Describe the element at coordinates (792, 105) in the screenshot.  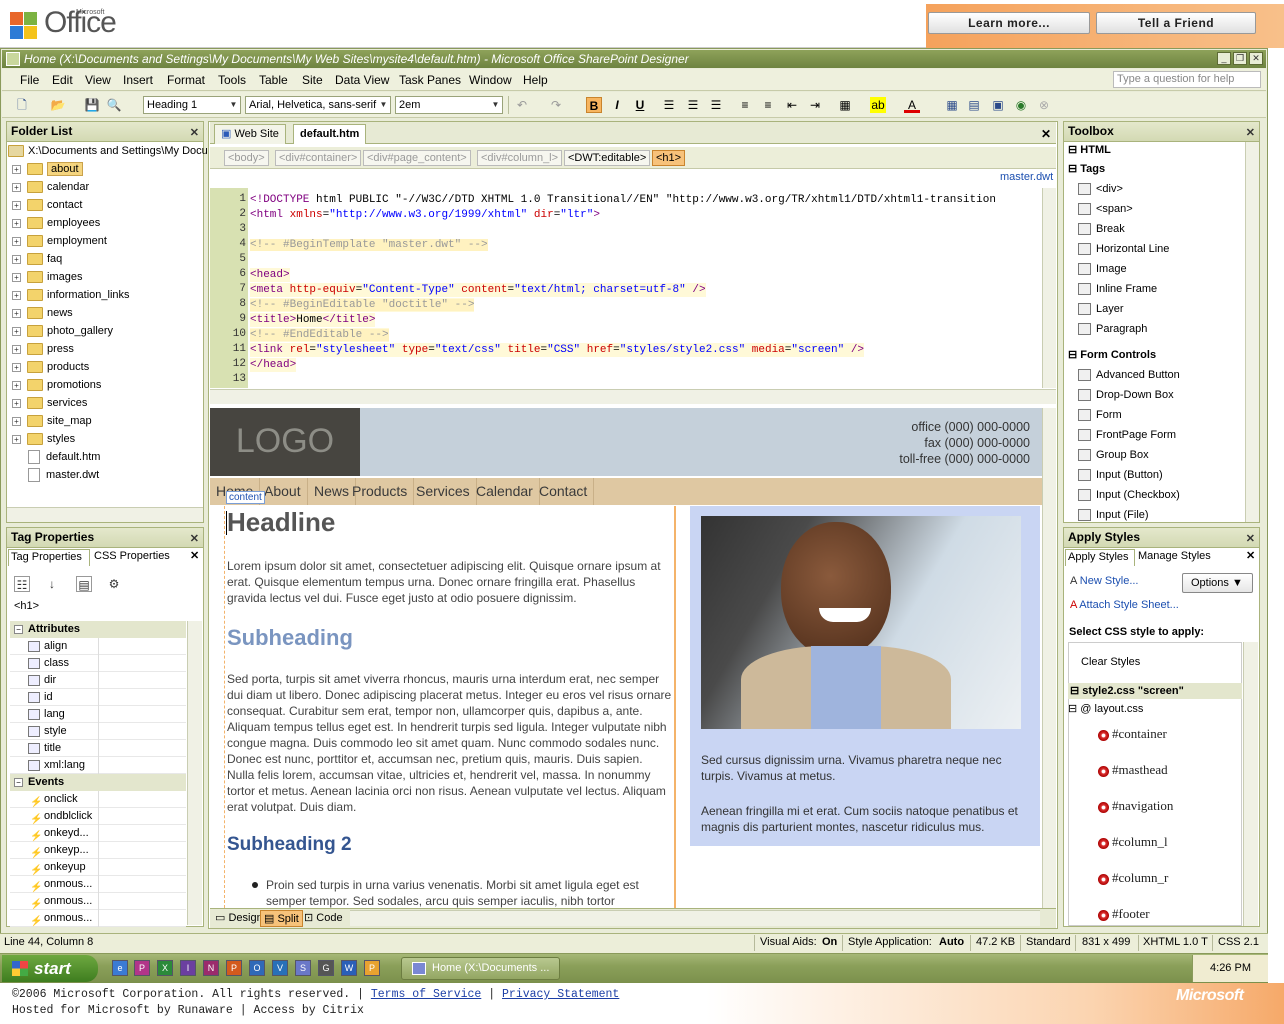
I see `decrease-indent-icon: ⇤` at that location.